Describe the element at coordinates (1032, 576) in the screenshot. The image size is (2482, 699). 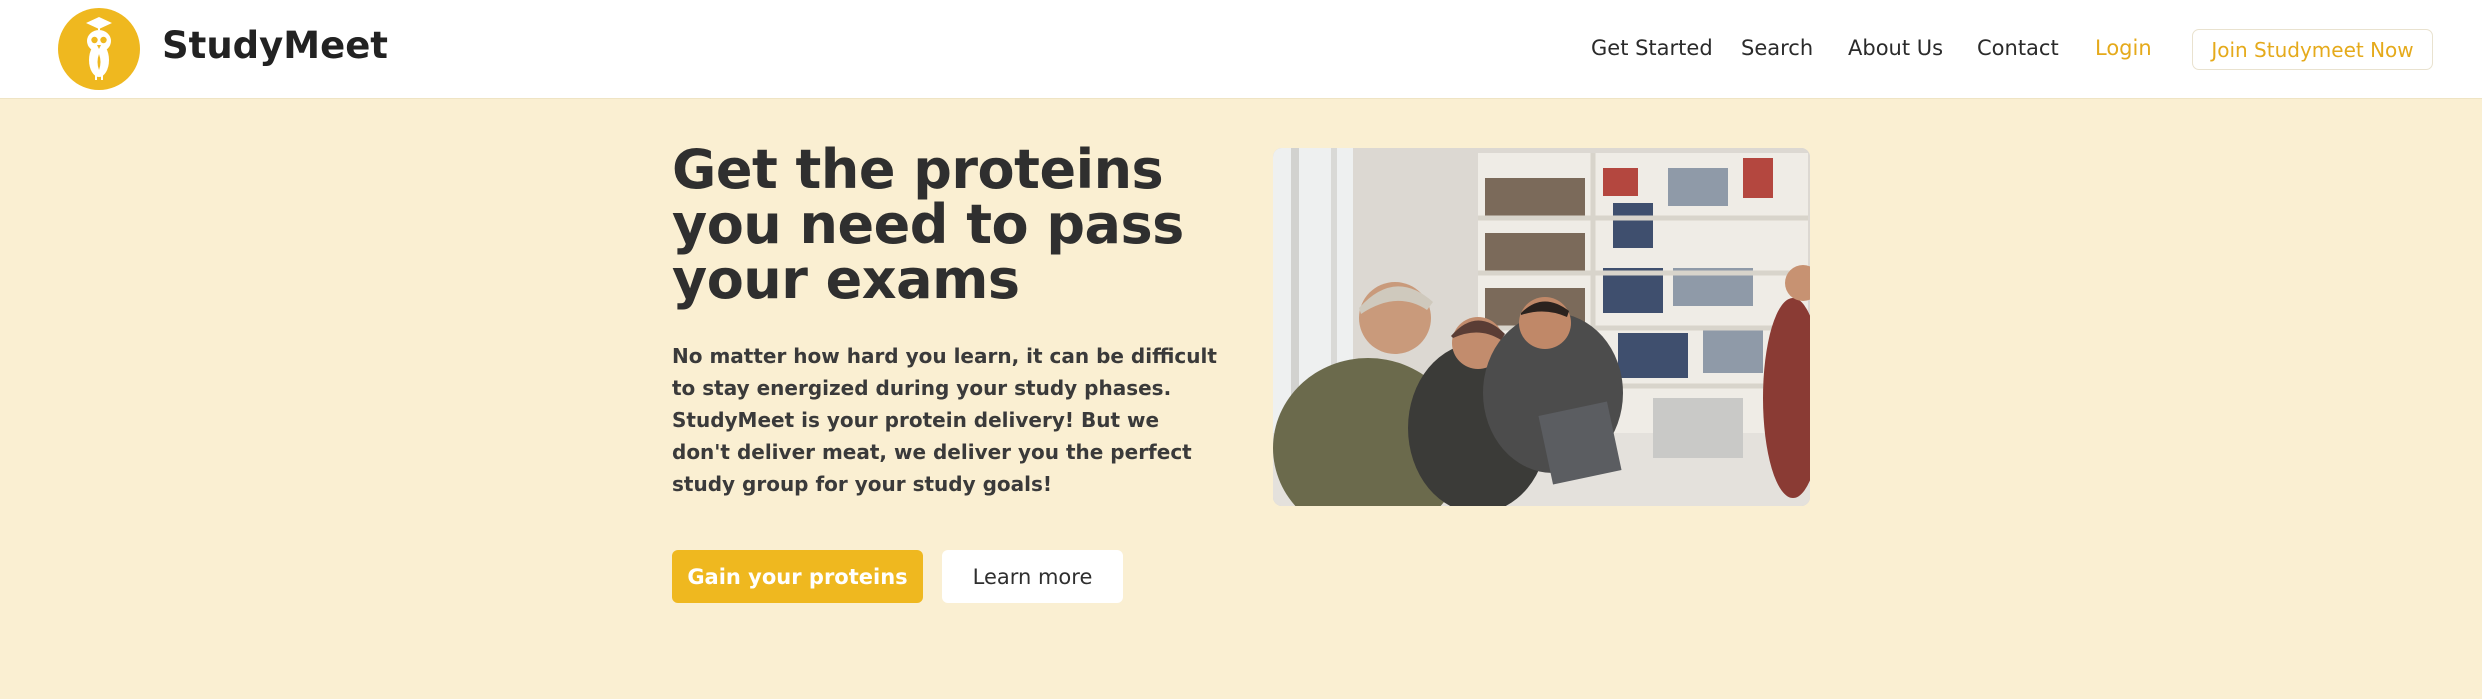
I see `learn-more-button: Learn more` at that location.